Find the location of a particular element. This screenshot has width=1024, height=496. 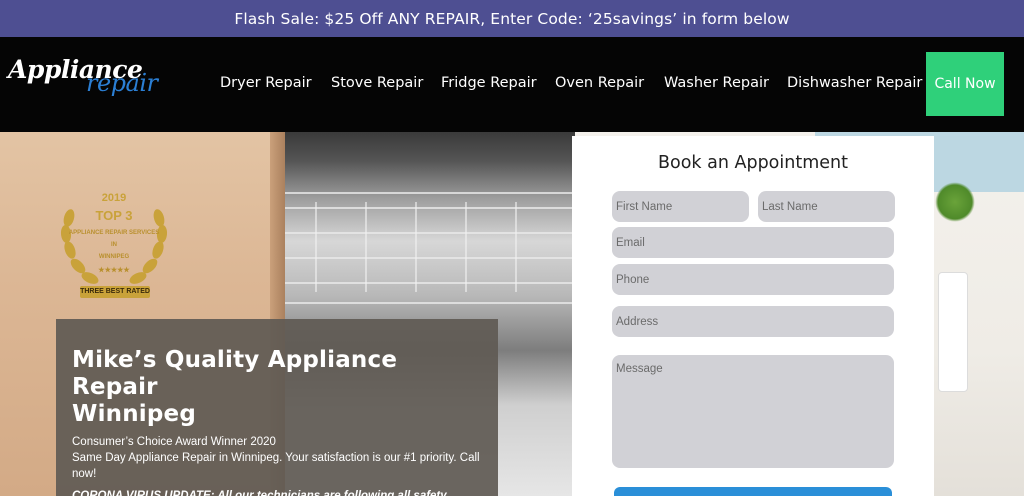

first-name-field is located at coordinates (680, 206).